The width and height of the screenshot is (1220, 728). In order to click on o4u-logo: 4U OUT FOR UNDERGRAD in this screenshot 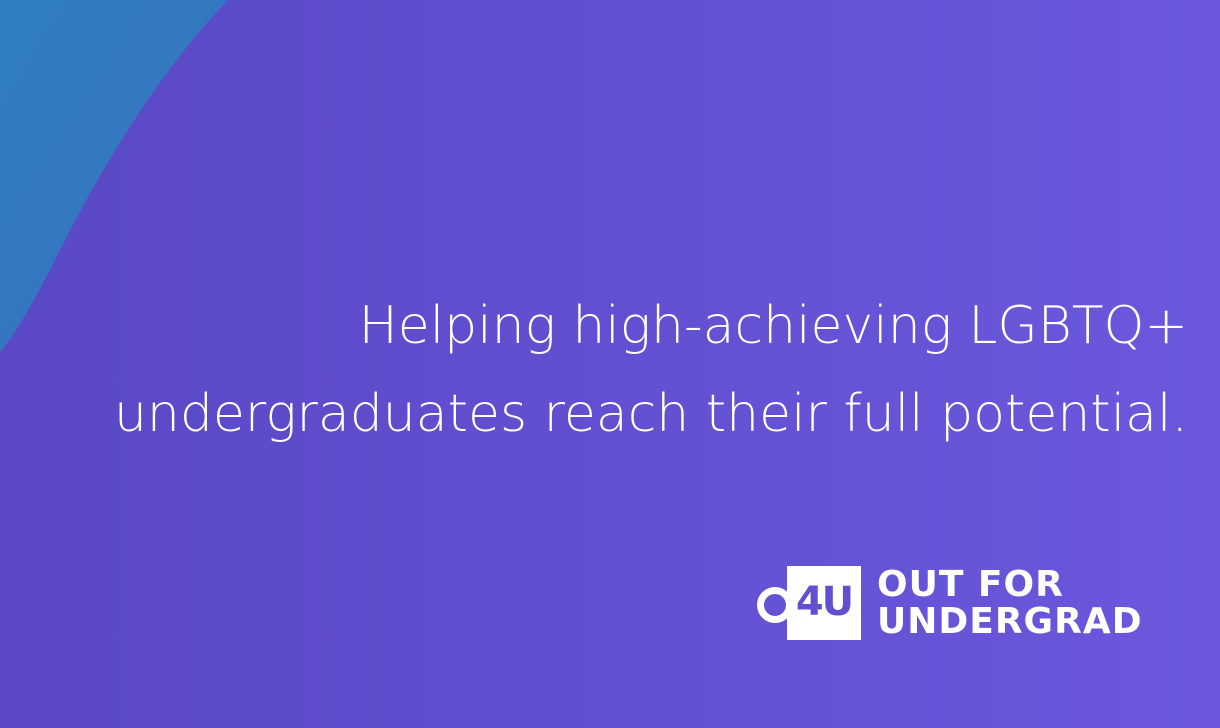, I will do `click(965, 604)`.